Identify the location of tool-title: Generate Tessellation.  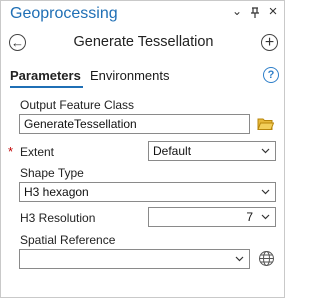
(143, 42).